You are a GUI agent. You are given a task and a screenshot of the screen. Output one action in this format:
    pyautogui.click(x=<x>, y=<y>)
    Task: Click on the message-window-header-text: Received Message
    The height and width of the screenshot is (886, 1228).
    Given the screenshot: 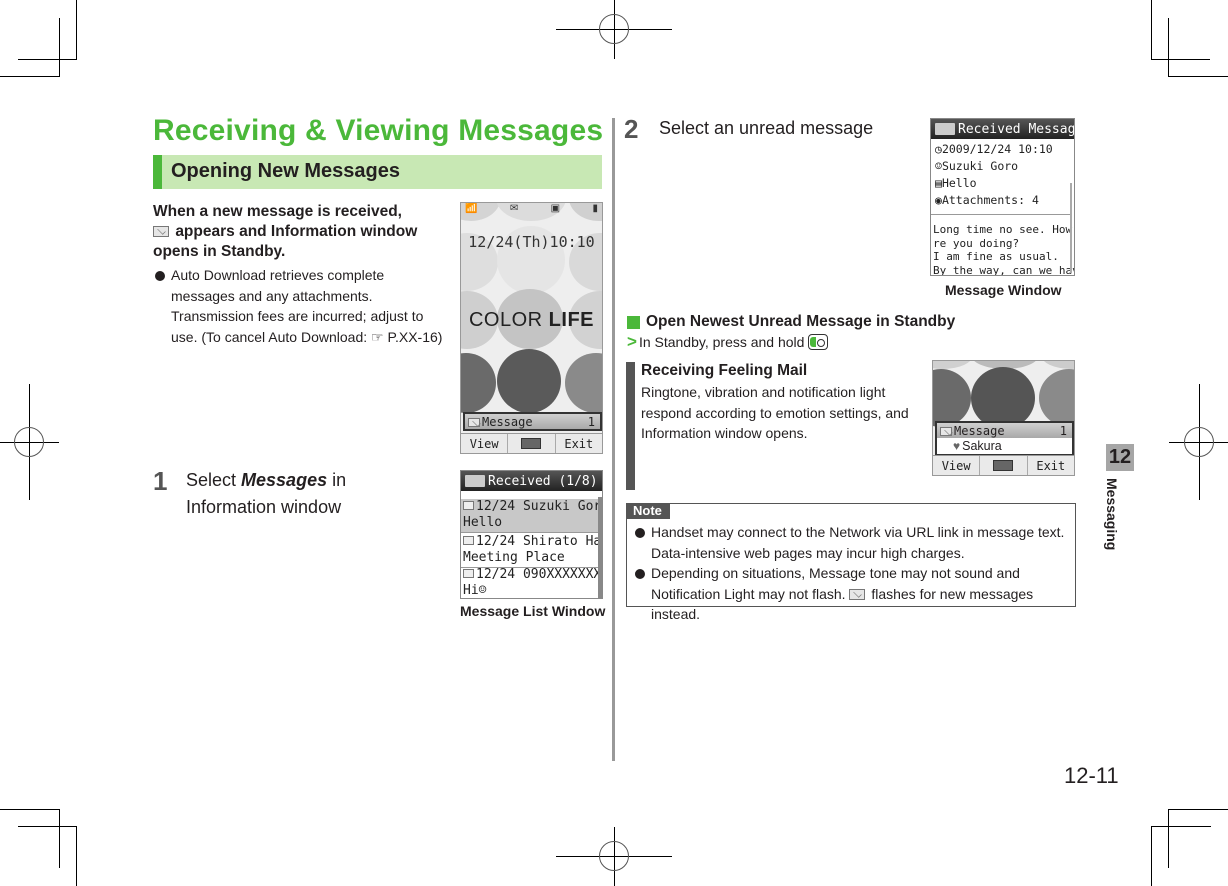 What is the action you would take?
    pyautogui.click(x=1016, y=129)
    